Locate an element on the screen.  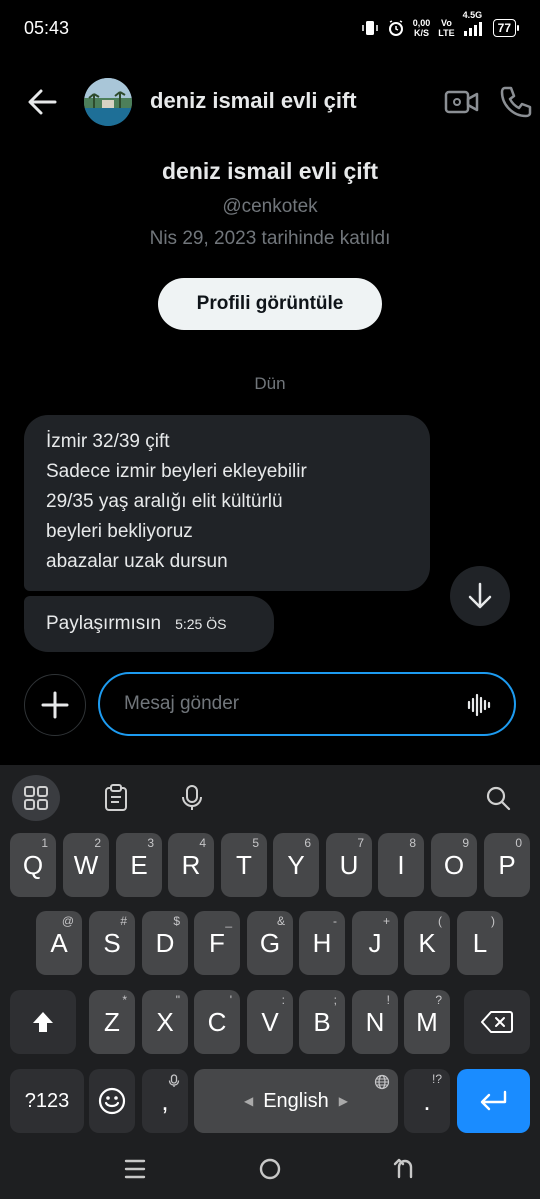
keyboard-search-button is located at coordinates (498, 798).